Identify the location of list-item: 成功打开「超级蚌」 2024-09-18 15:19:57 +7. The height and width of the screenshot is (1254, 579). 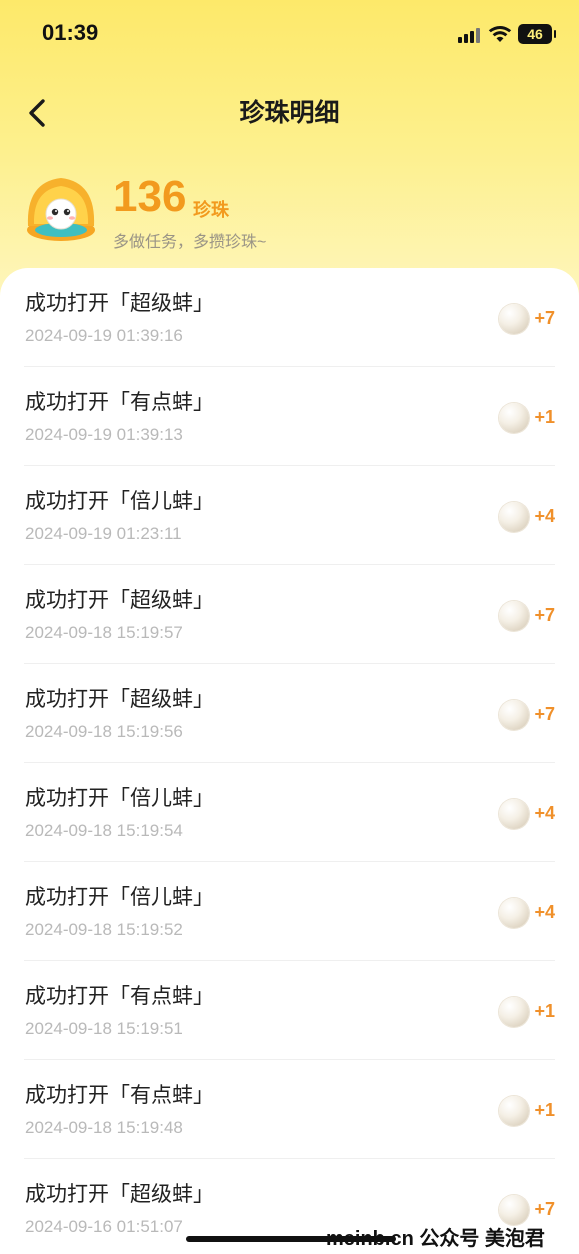
(289, 614).